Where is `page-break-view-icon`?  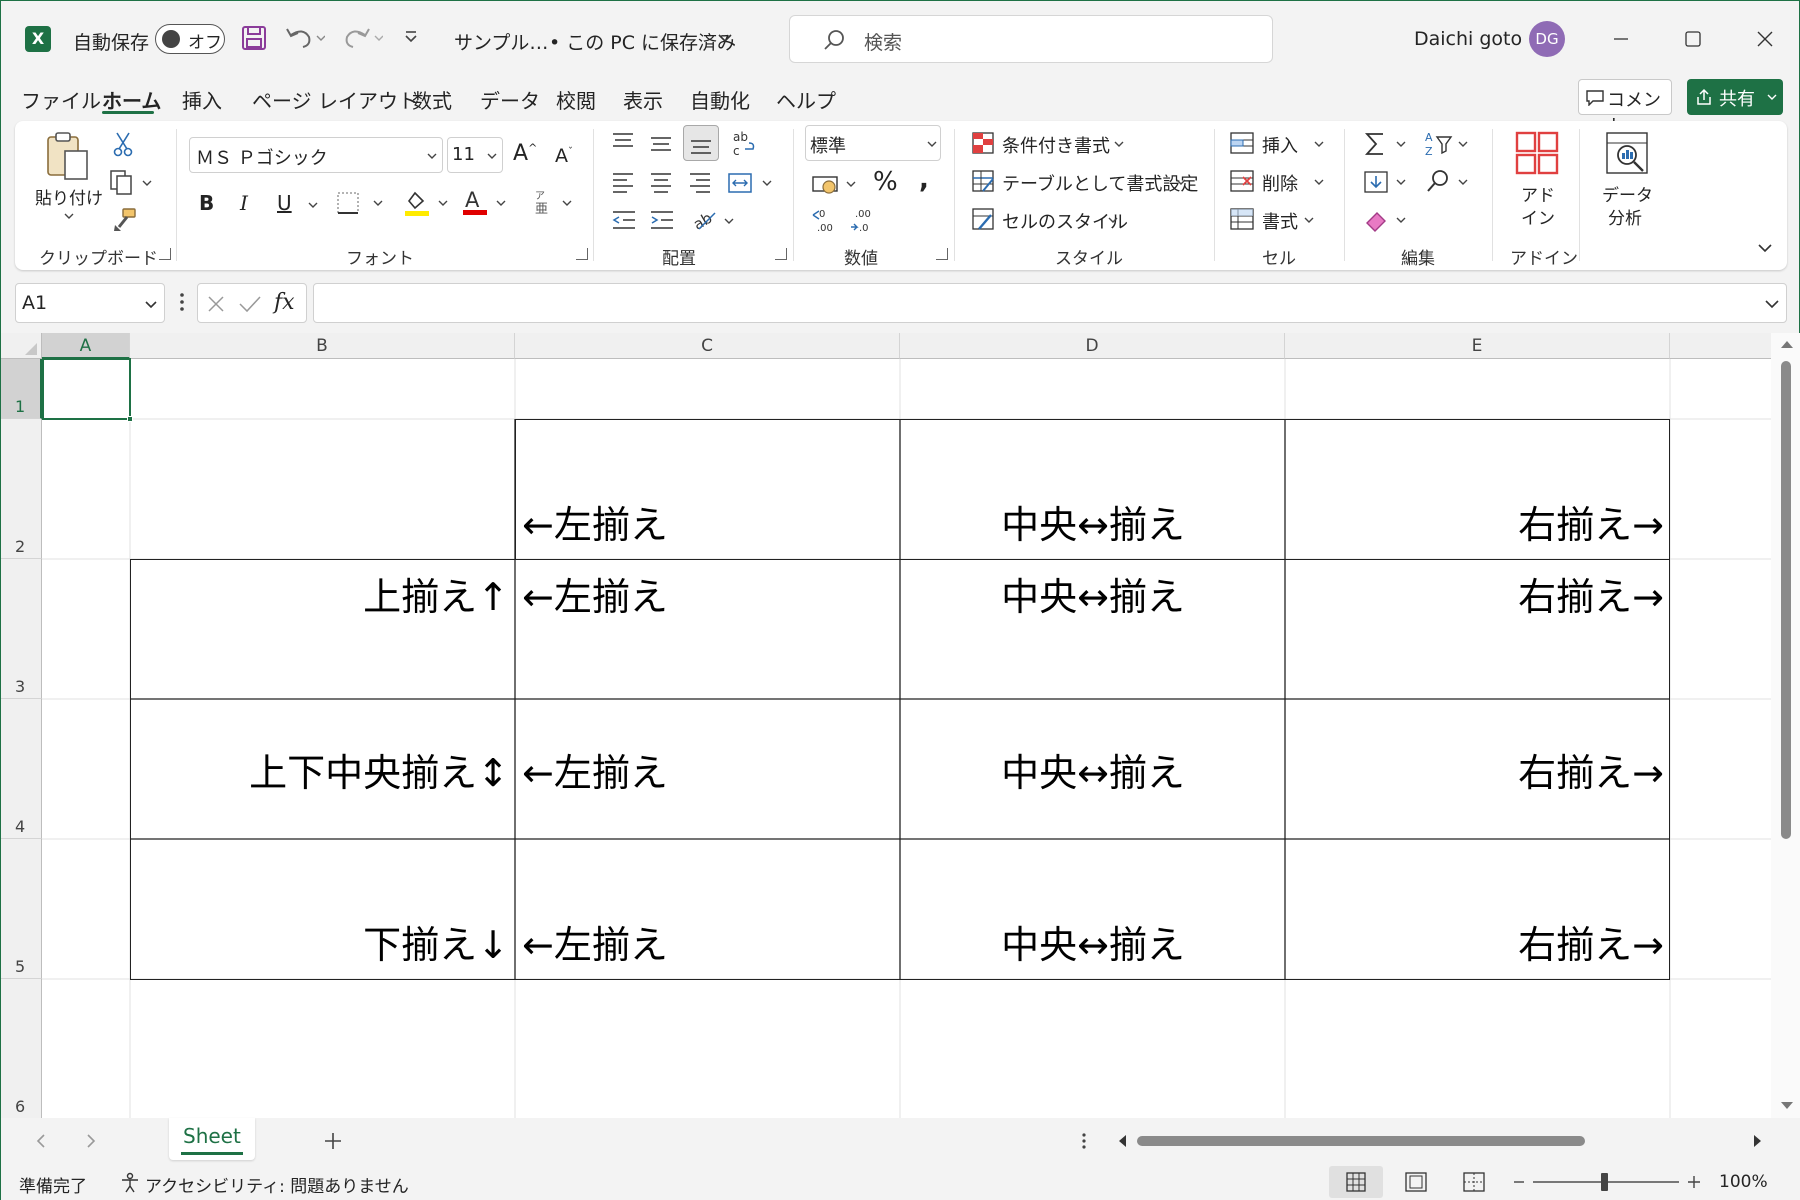 page-break-view-icon is located at coordinates (1474, 1182).